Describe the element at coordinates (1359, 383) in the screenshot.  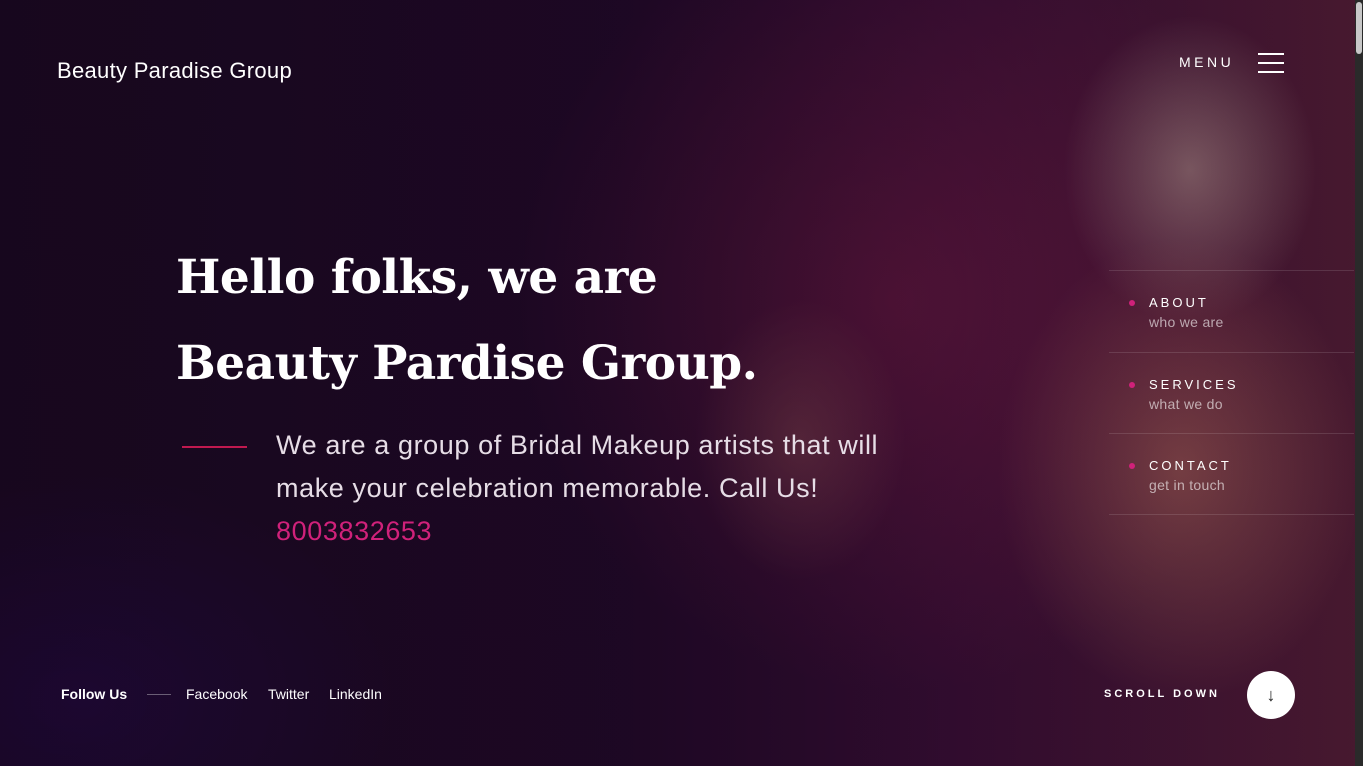
I see `page-scrollbar` at that location.